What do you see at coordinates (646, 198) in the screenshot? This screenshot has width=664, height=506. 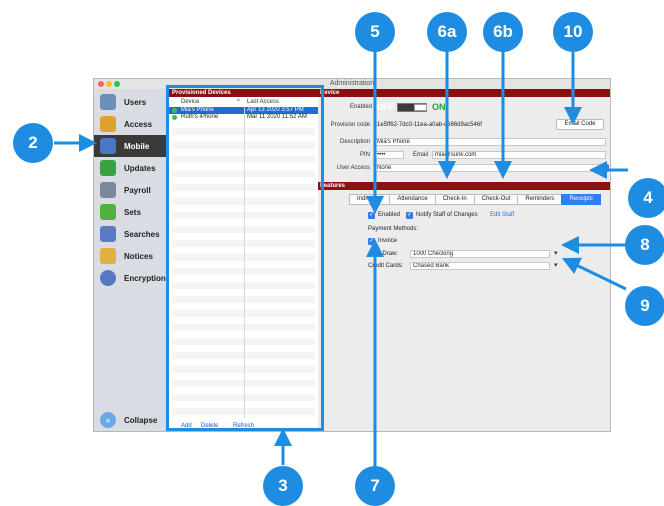 I see `callout-4: 4` at bounding box center [646, 198].